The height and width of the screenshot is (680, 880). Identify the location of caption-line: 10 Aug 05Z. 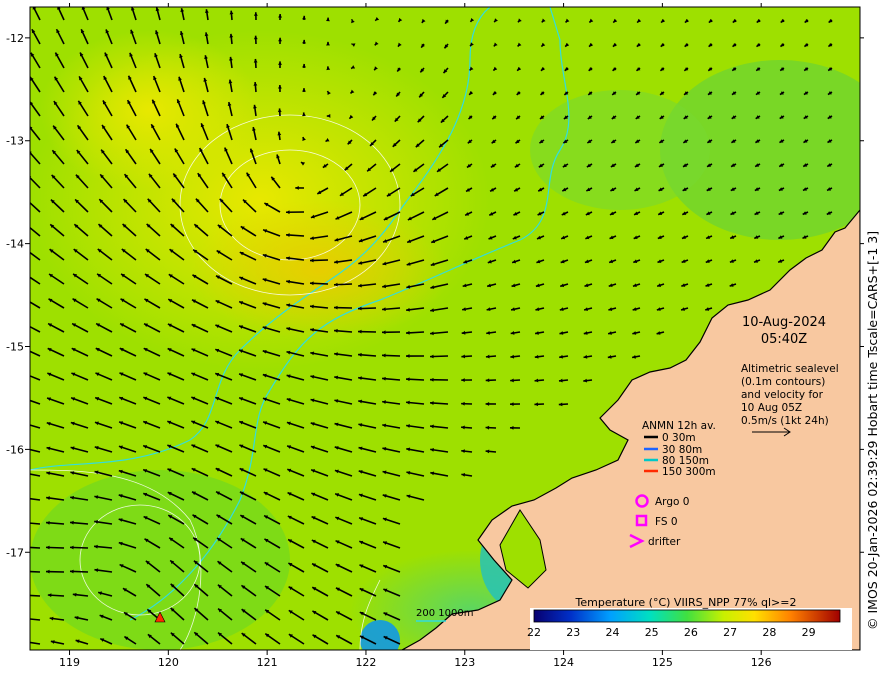
(771, 408).